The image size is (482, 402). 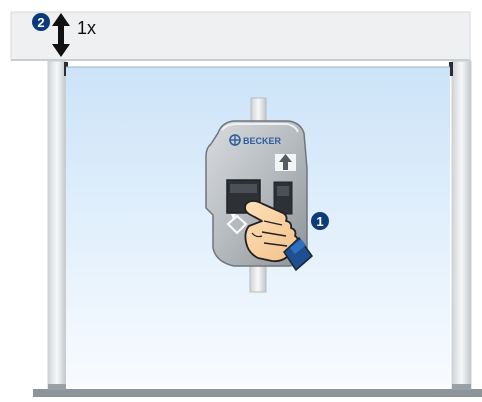 What do you see at coordinates (257, 393) in the screenshot?
I see `floor-bar` at bounding box center [257, 393].